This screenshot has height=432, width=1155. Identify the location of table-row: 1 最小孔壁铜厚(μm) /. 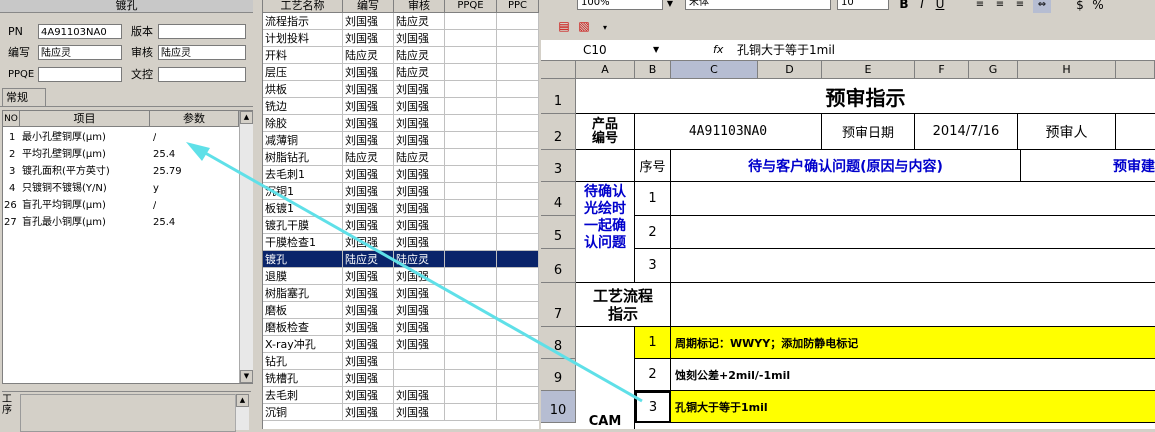
(121, 137).